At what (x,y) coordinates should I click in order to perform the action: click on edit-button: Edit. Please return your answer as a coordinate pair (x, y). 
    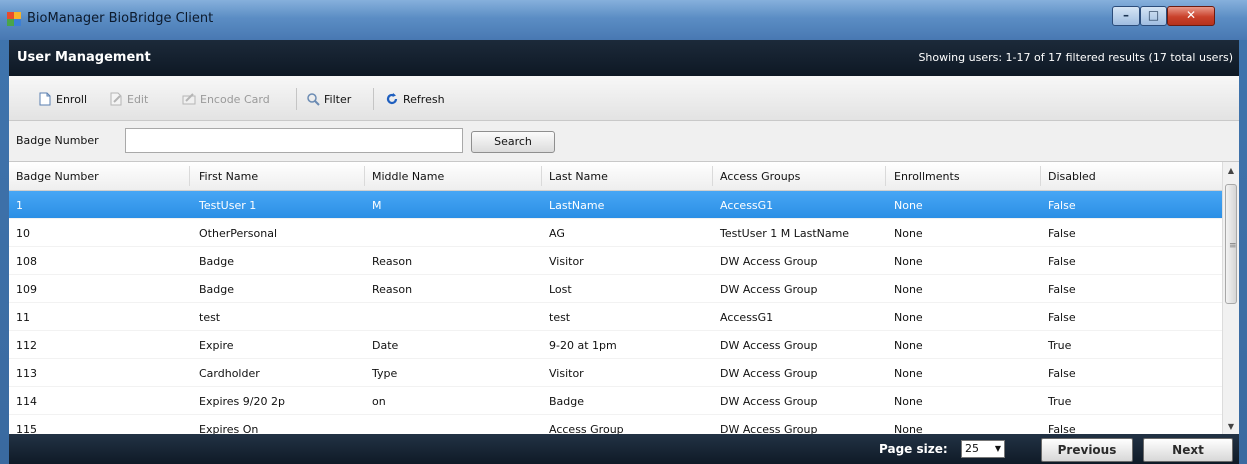
    Looking at the image, I should click on (128, 99).